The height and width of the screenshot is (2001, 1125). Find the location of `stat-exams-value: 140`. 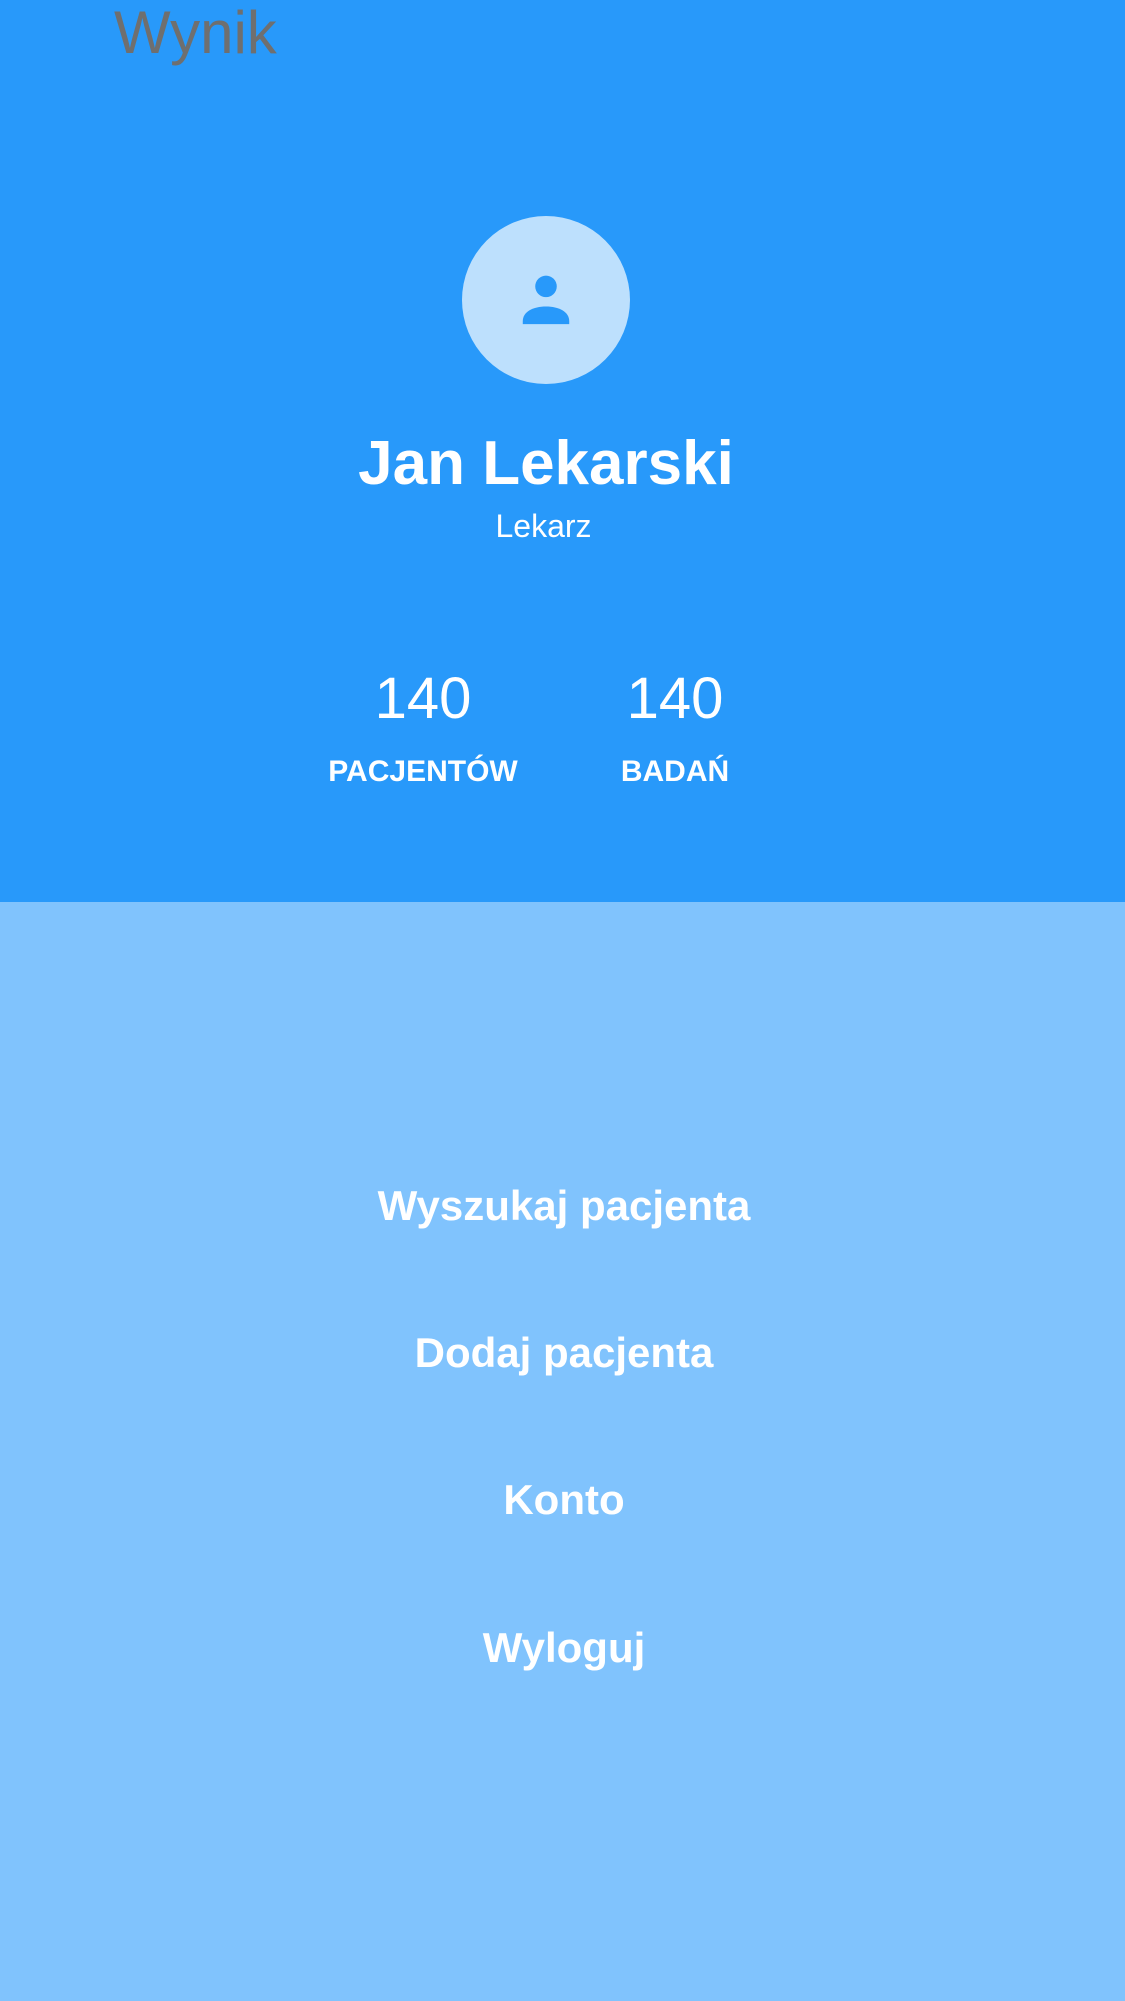

stat-exams-value: 140 is located at coordinates (675, 698).